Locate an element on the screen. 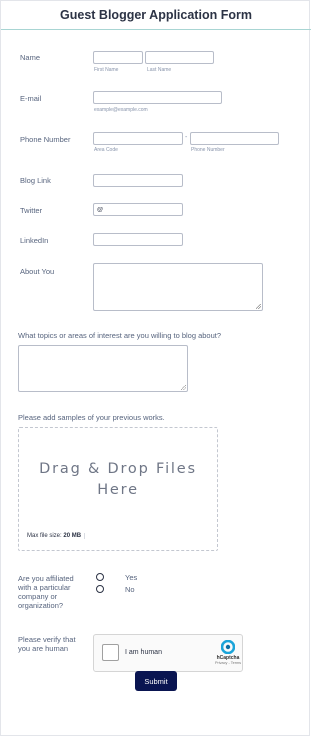  area-code-sublabel: Area Code is located at coordinates (106, 150).